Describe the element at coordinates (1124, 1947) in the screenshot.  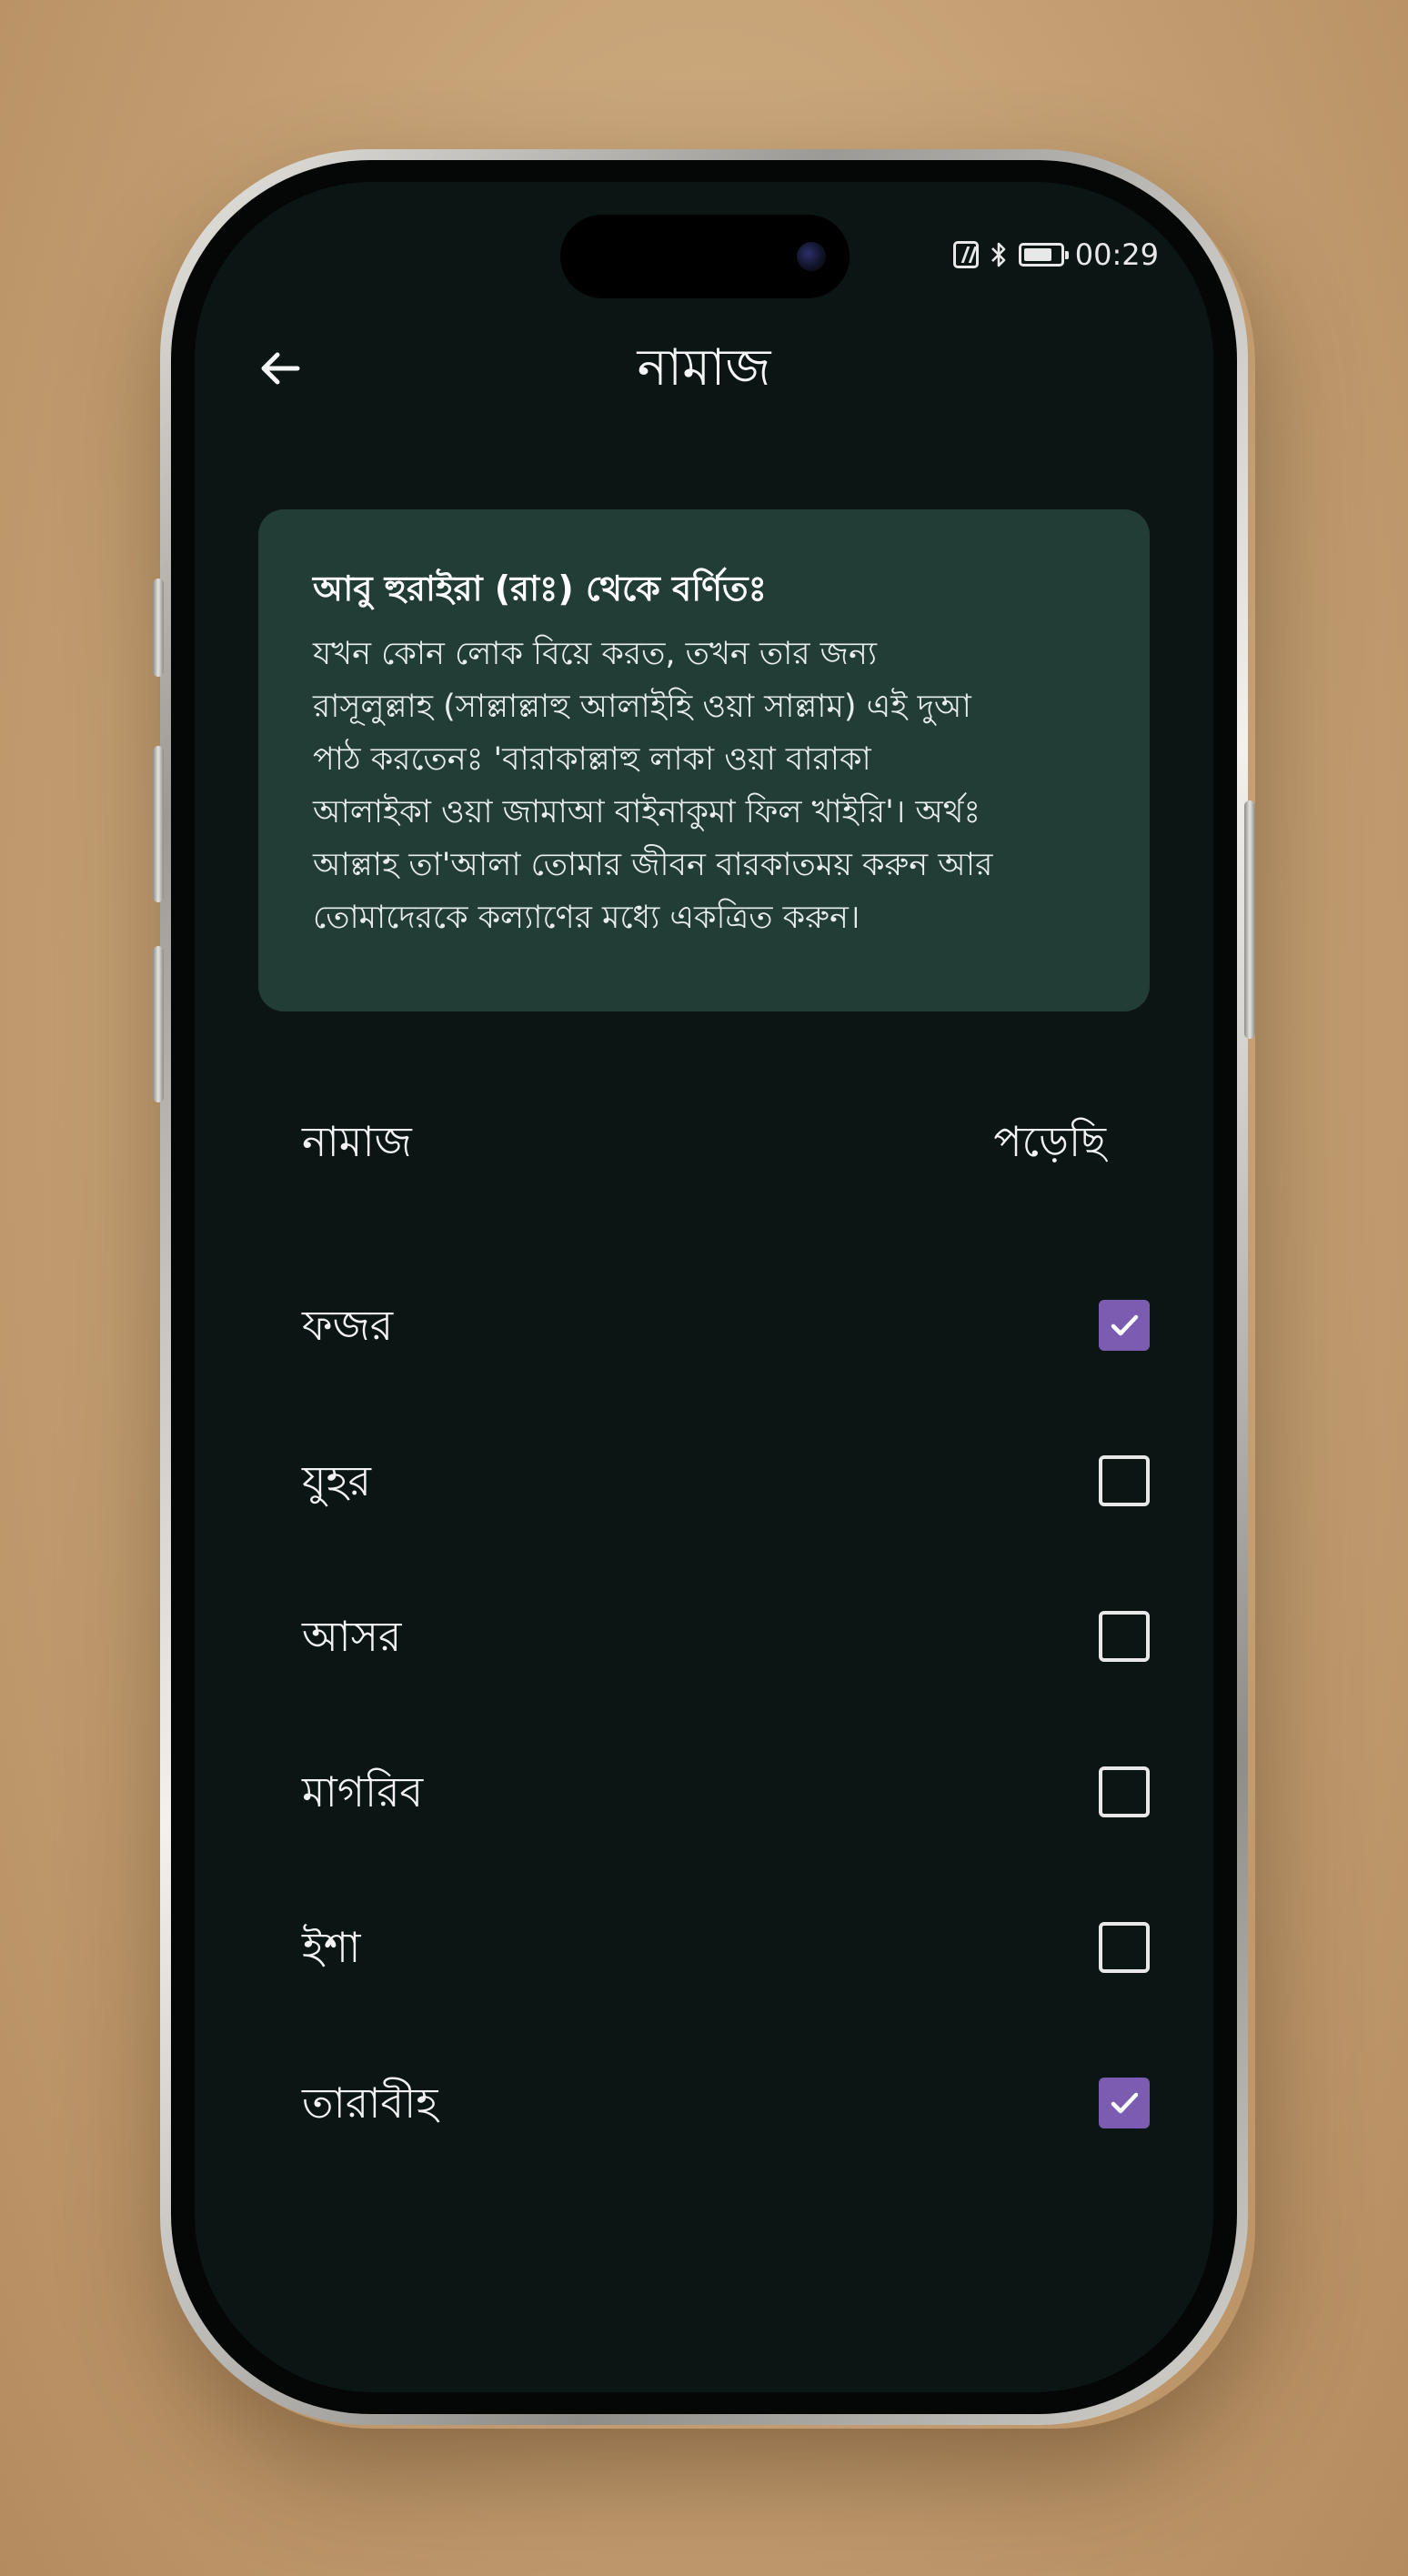
I see `prayer-checkbox-isha` at that location.